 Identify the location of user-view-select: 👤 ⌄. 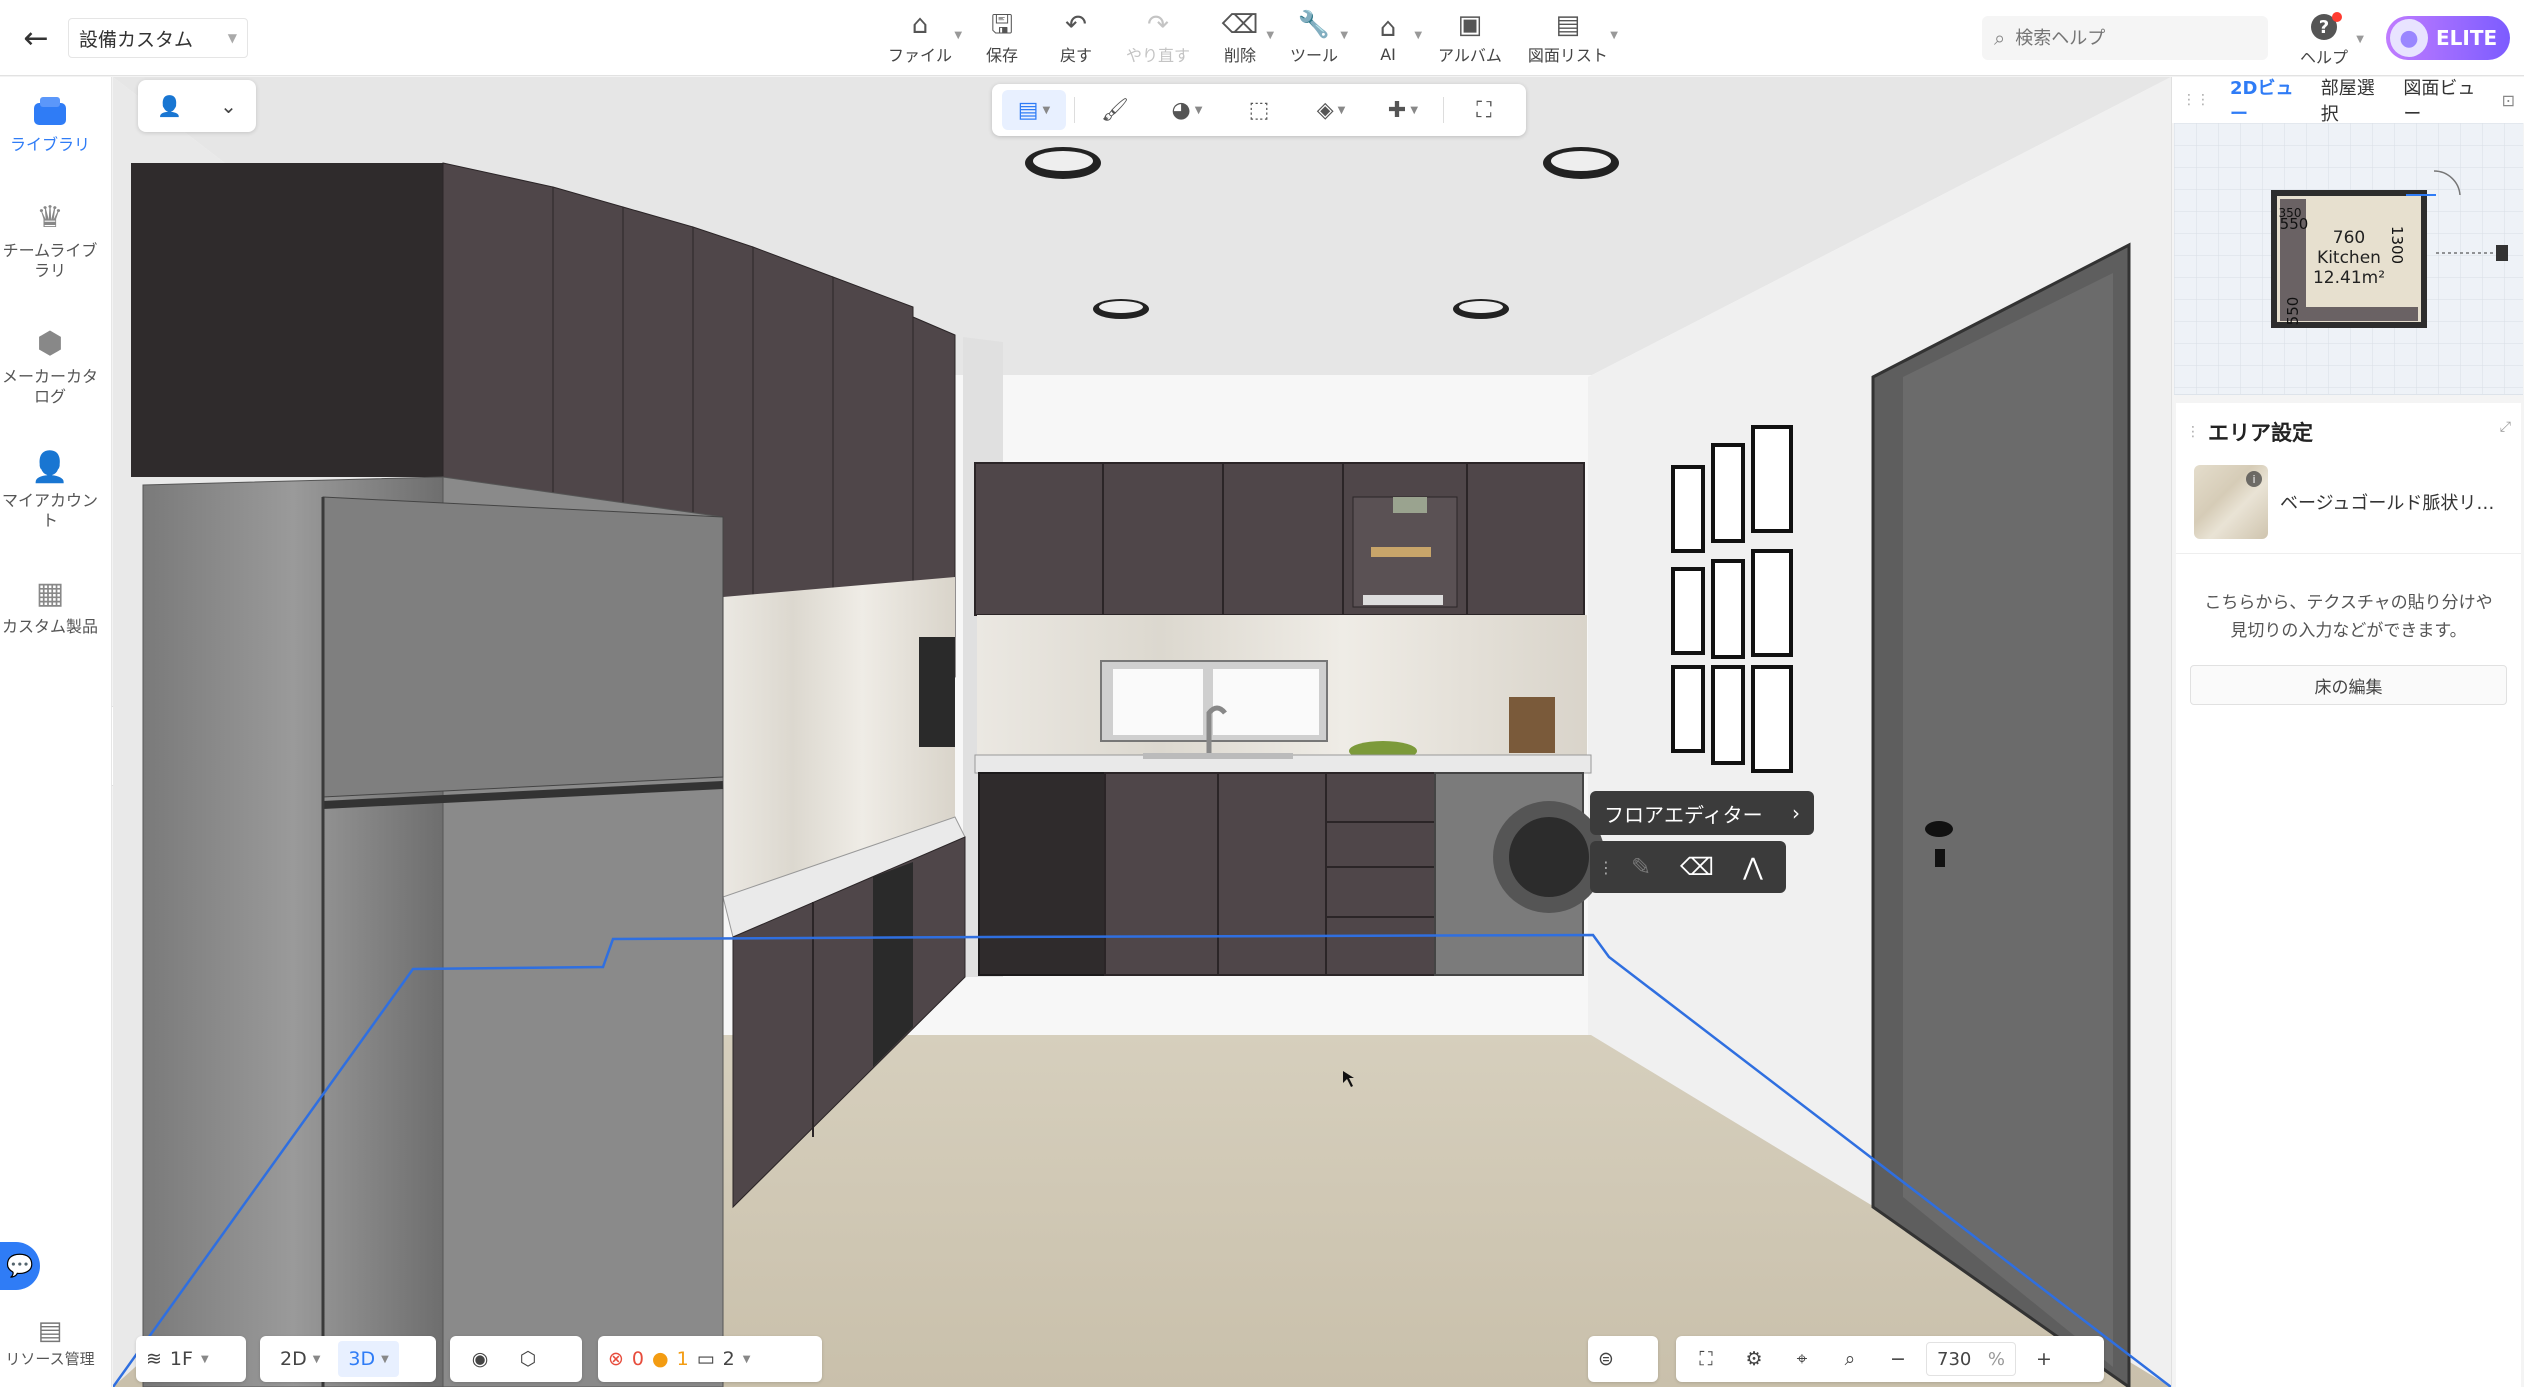
(197, 106).